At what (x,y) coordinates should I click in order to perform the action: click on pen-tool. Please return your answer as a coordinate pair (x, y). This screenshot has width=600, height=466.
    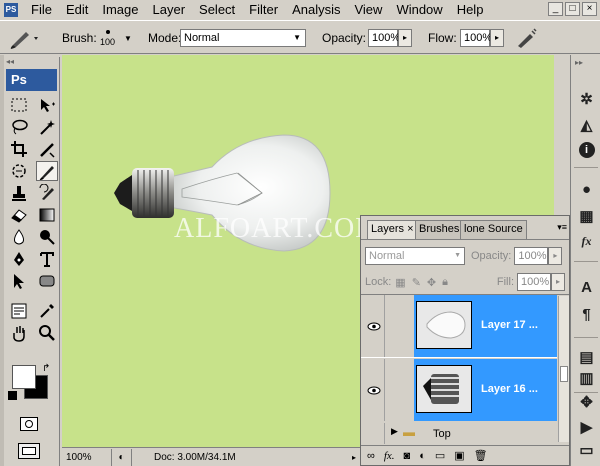
    Looking at the image, I should click on (19, 259).